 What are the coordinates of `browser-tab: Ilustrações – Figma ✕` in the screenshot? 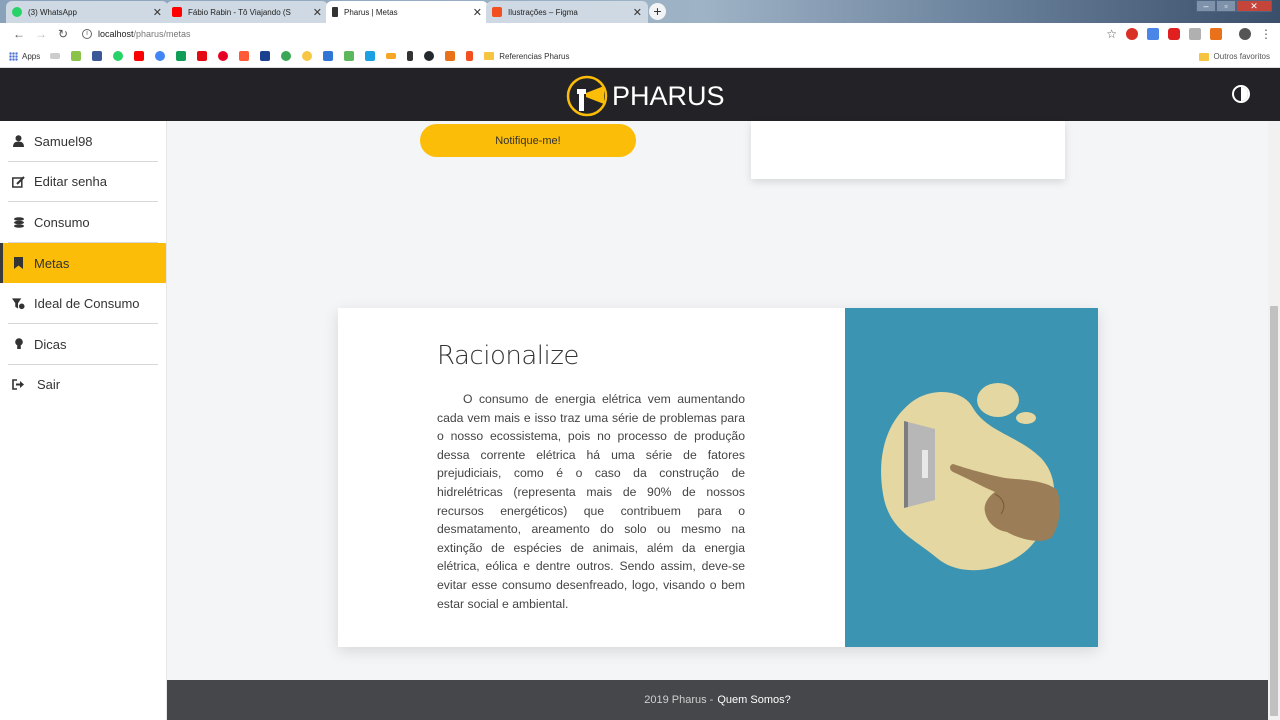 It's located at (567, 12).